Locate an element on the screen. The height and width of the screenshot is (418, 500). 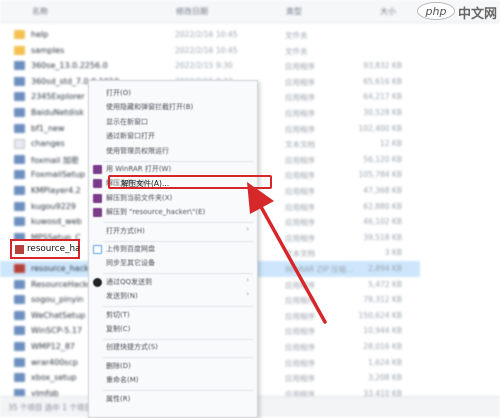
site-logo: php 中文网 is located at coordinates (457, 11).